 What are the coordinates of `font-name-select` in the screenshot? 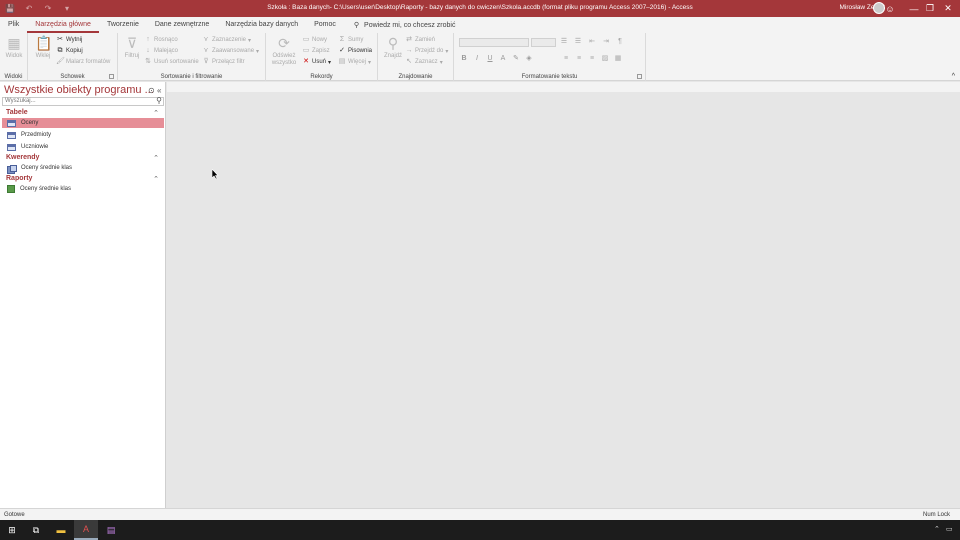 It's located at (494, 42).